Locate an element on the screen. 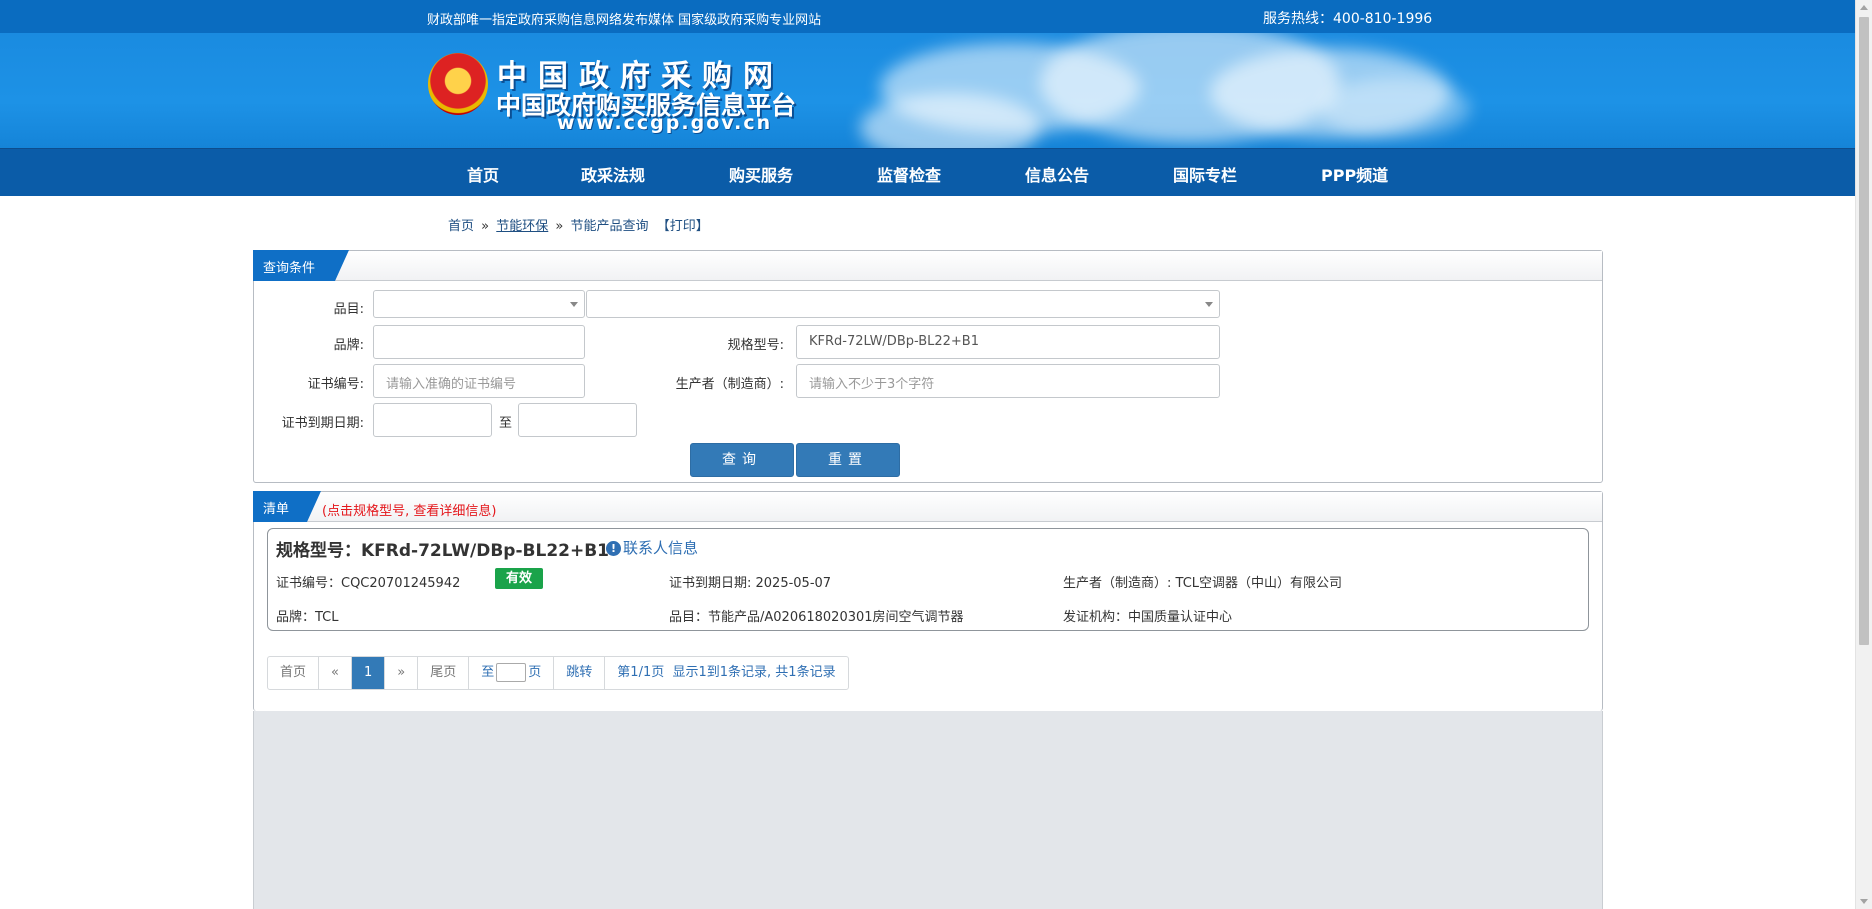  contact-info-label: 联系人信息 is located at coordinates (661, 548).